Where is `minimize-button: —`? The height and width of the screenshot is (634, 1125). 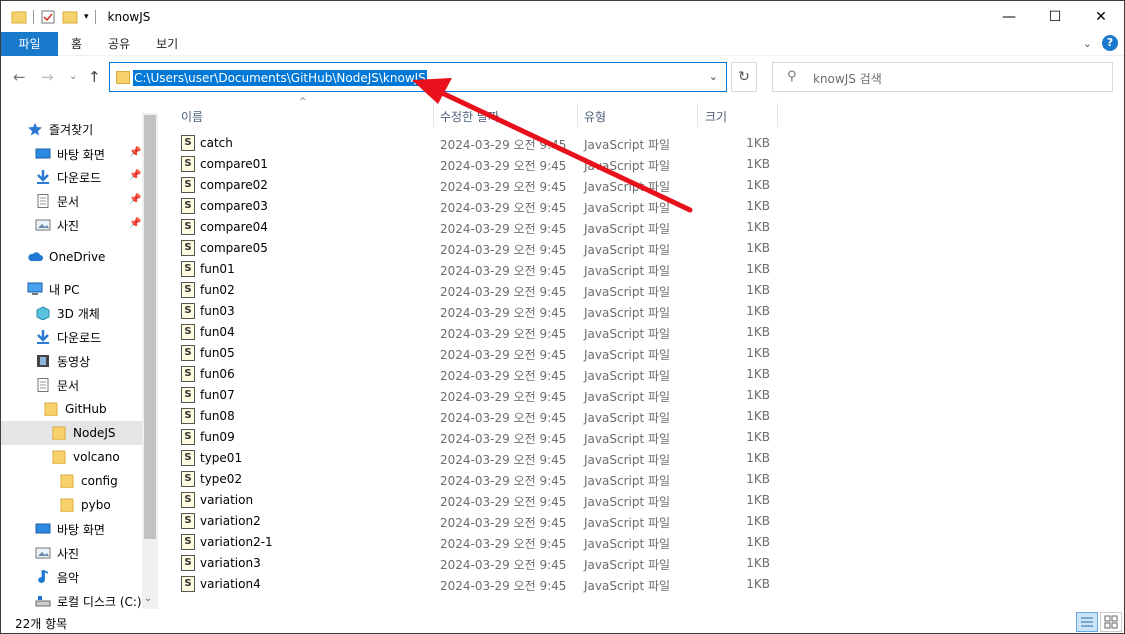
minimize-button: — is located at coordinates (1009, 16).